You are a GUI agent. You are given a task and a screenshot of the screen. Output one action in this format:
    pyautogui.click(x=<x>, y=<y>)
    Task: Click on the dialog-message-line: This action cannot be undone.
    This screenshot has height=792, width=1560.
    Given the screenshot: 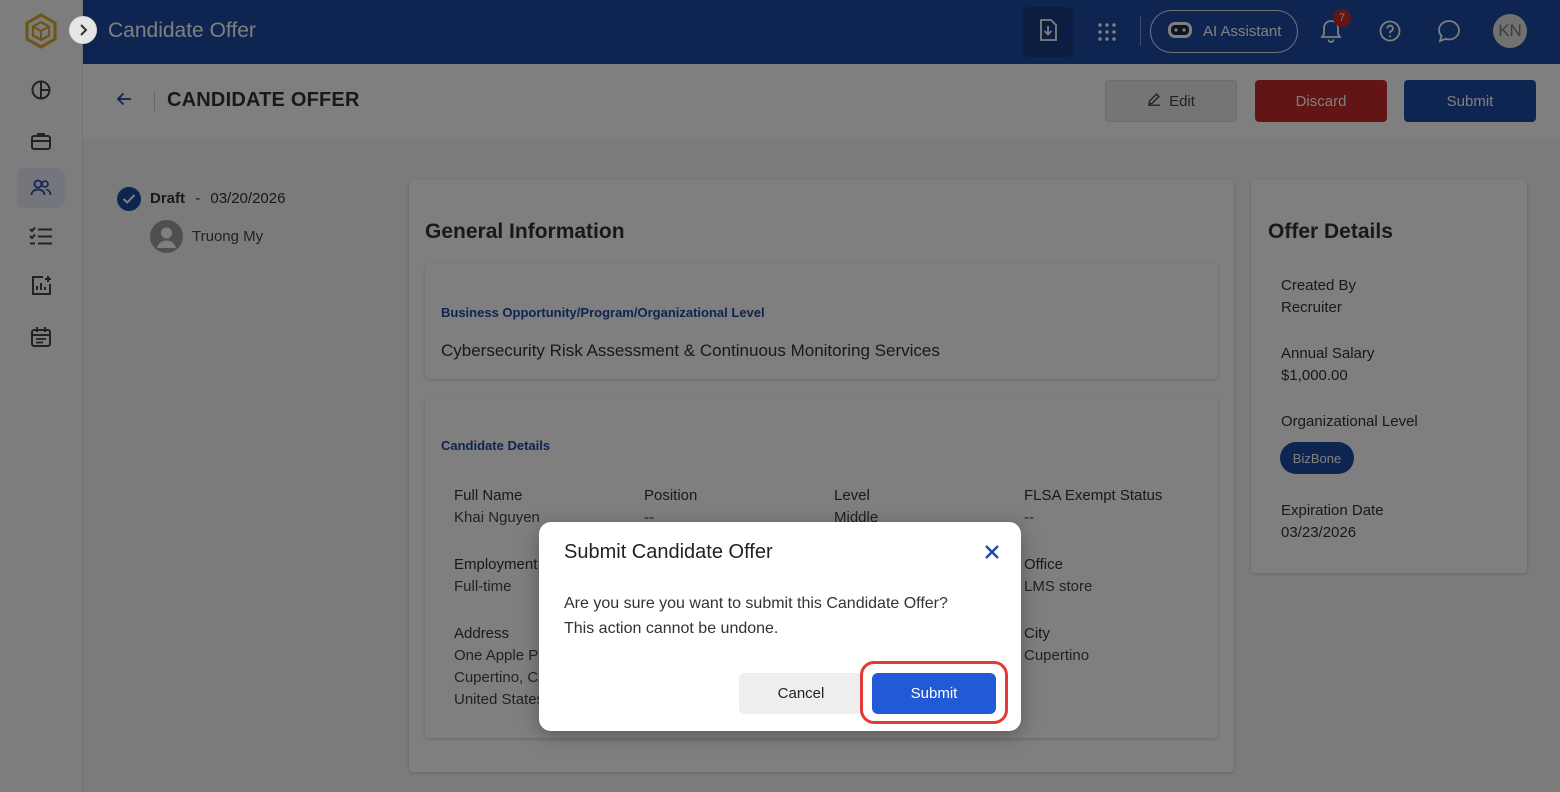 What is the action you would take?
    pyautogui.click(x=671, y=628)
    